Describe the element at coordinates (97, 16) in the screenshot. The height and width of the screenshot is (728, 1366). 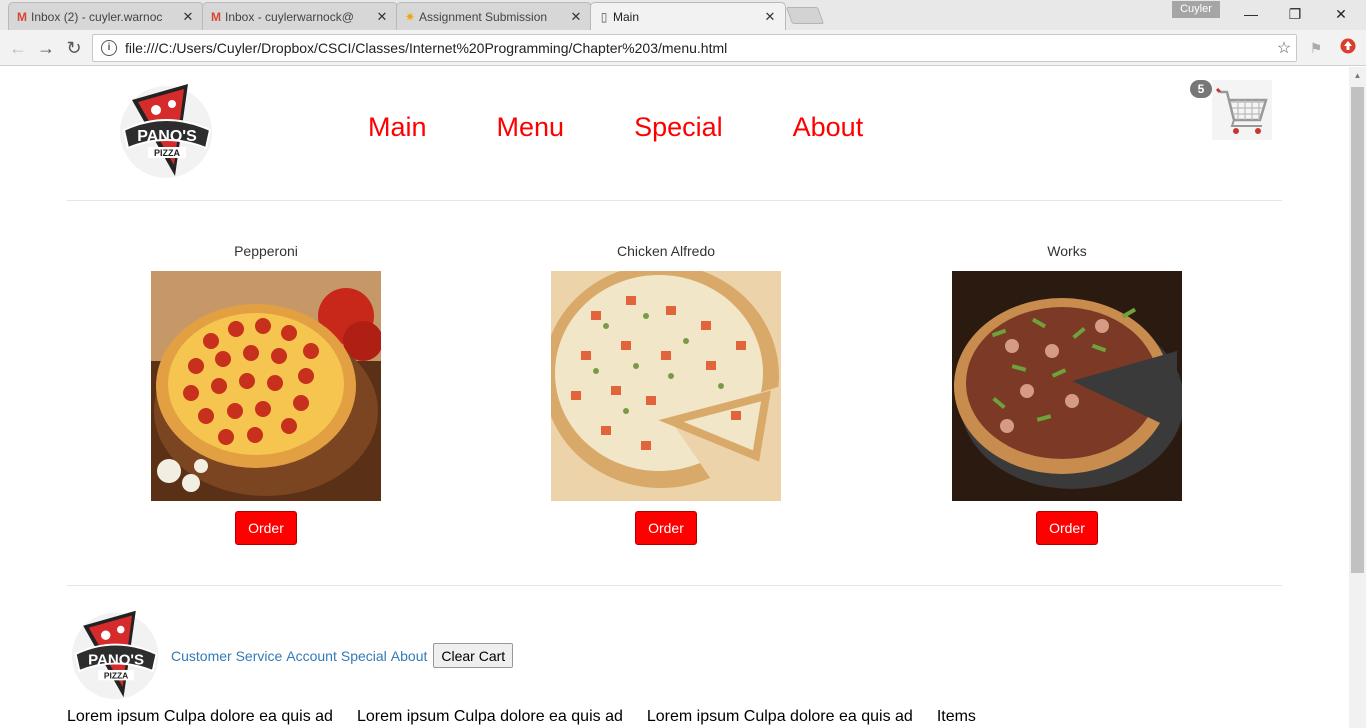
I see `tab-label: Inbox (2) - cuyler.warnoc` at that location.